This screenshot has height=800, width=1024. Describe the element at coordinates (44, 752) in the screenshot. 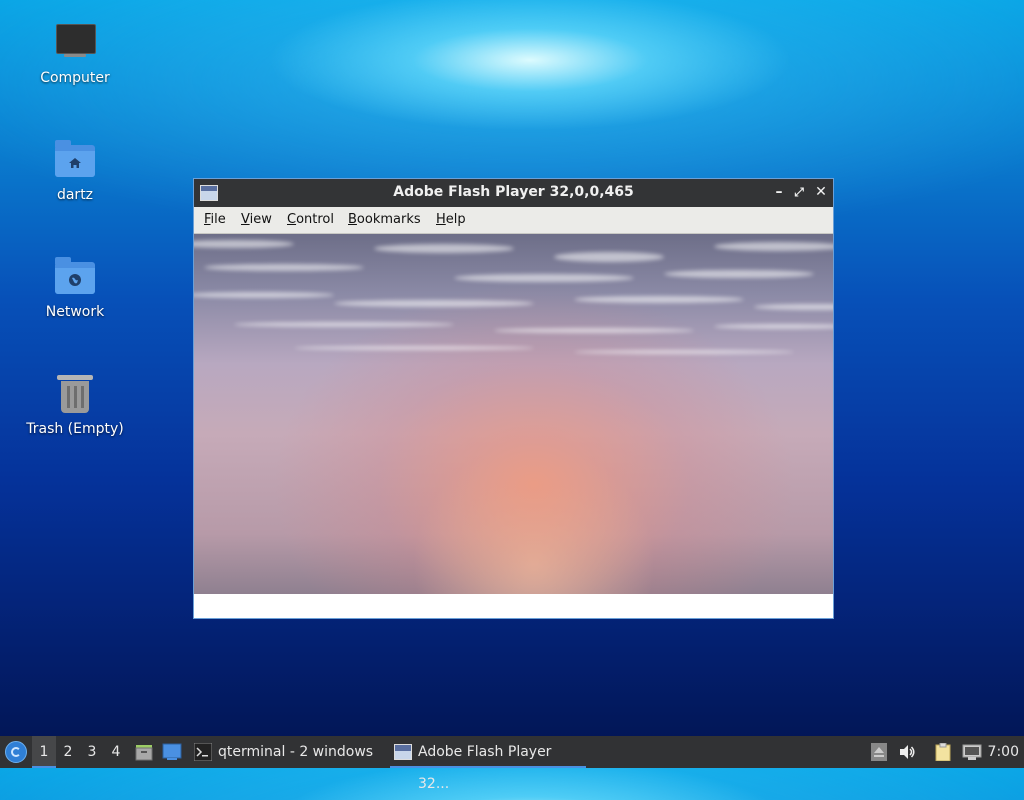

I see `workspace-1: 1` at that location.